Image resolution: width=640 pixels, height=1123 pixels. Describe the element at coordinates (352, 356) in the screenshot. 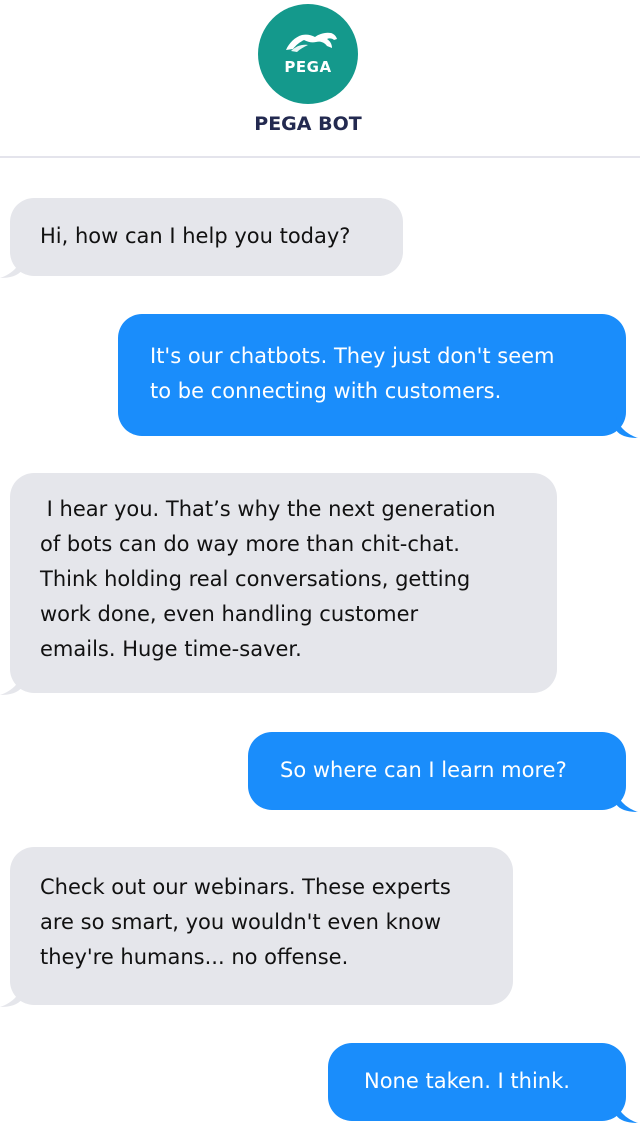

I see `message-line: It's our chatbots. They just don't seem` at that location.